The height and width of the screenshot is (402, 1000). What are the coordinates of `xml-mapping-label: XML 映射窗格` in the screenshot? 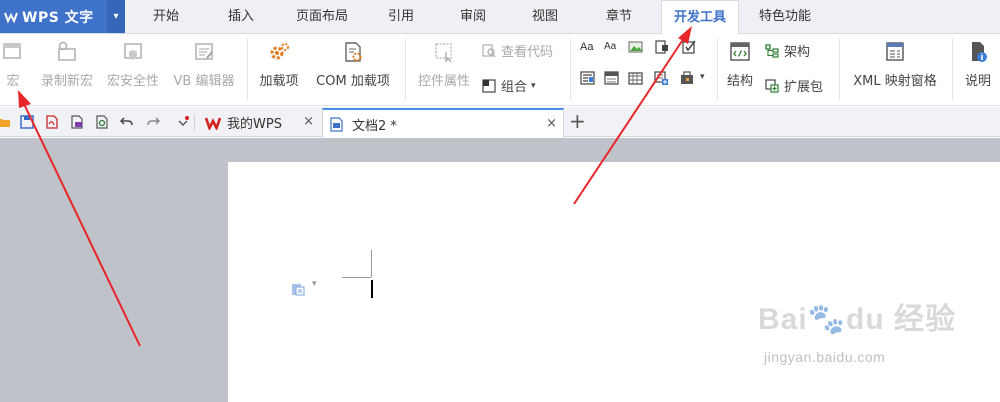 It's located at (895, 81).